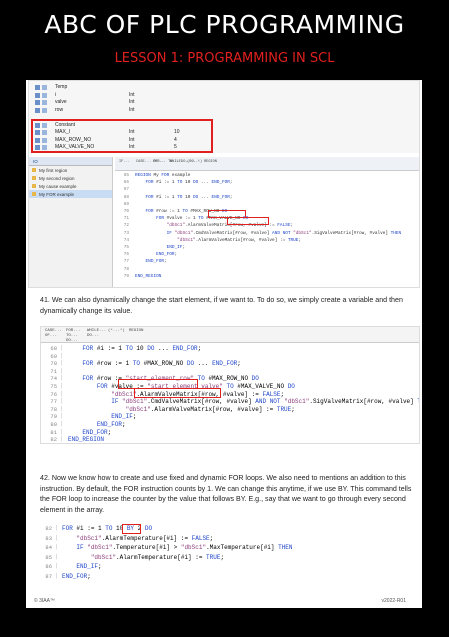 The height and width of the screenshot is (637, 449). What do you see at coordinates (248, 221) in the screenshot?
I see `max-valve-highlight` at bounding box center [248, 221].